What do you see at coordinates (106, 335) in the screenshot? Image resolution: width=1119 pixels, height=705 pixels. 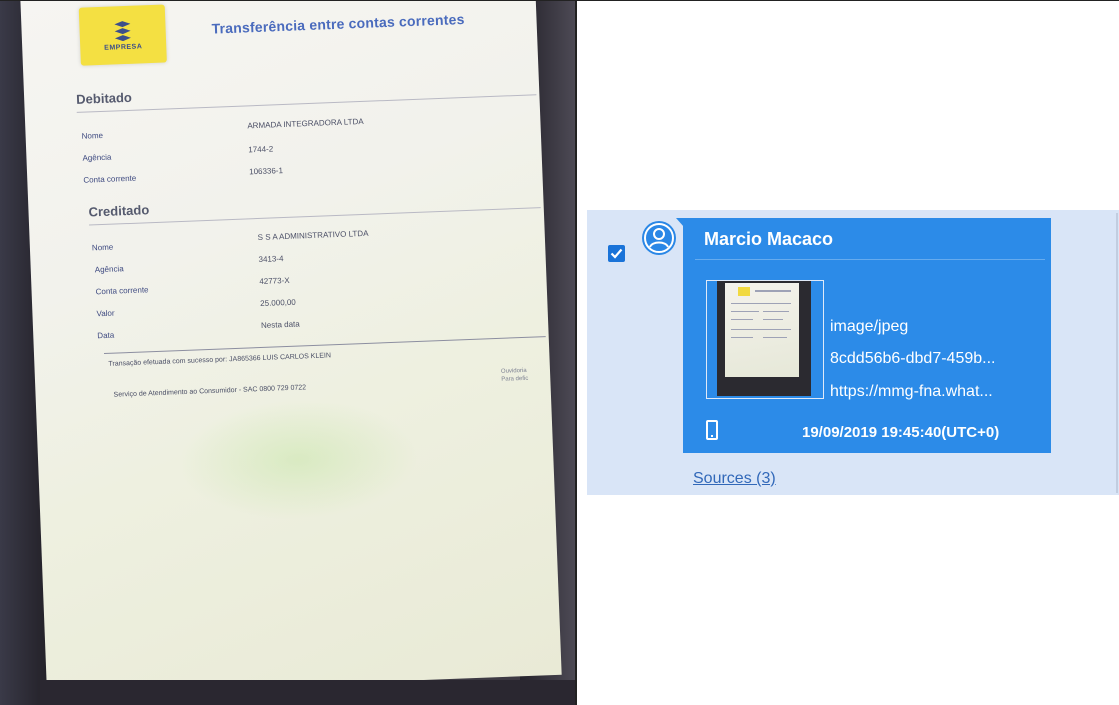 I see `credit-date-label: Data` at bounding box center [106, 335].